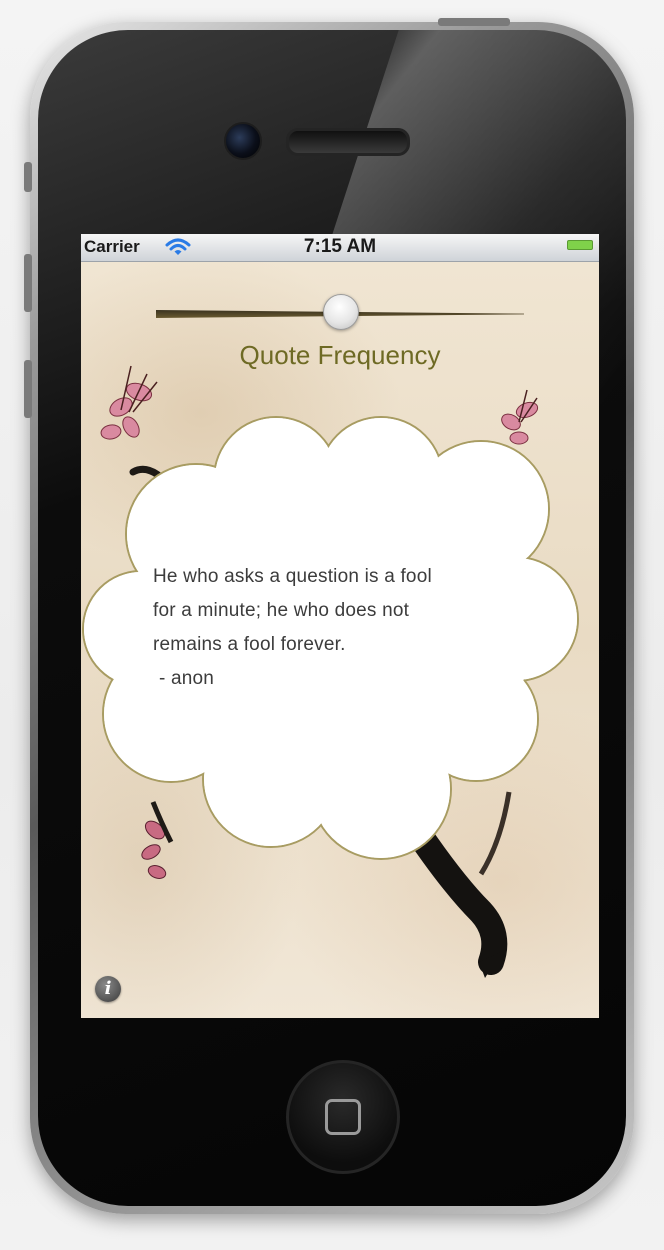 Image resolution: width=664 pixels, height=1250 pixels. Describe the element at coordinates (28, 283) in the screenshot. I see `volume-up-button` at that location.